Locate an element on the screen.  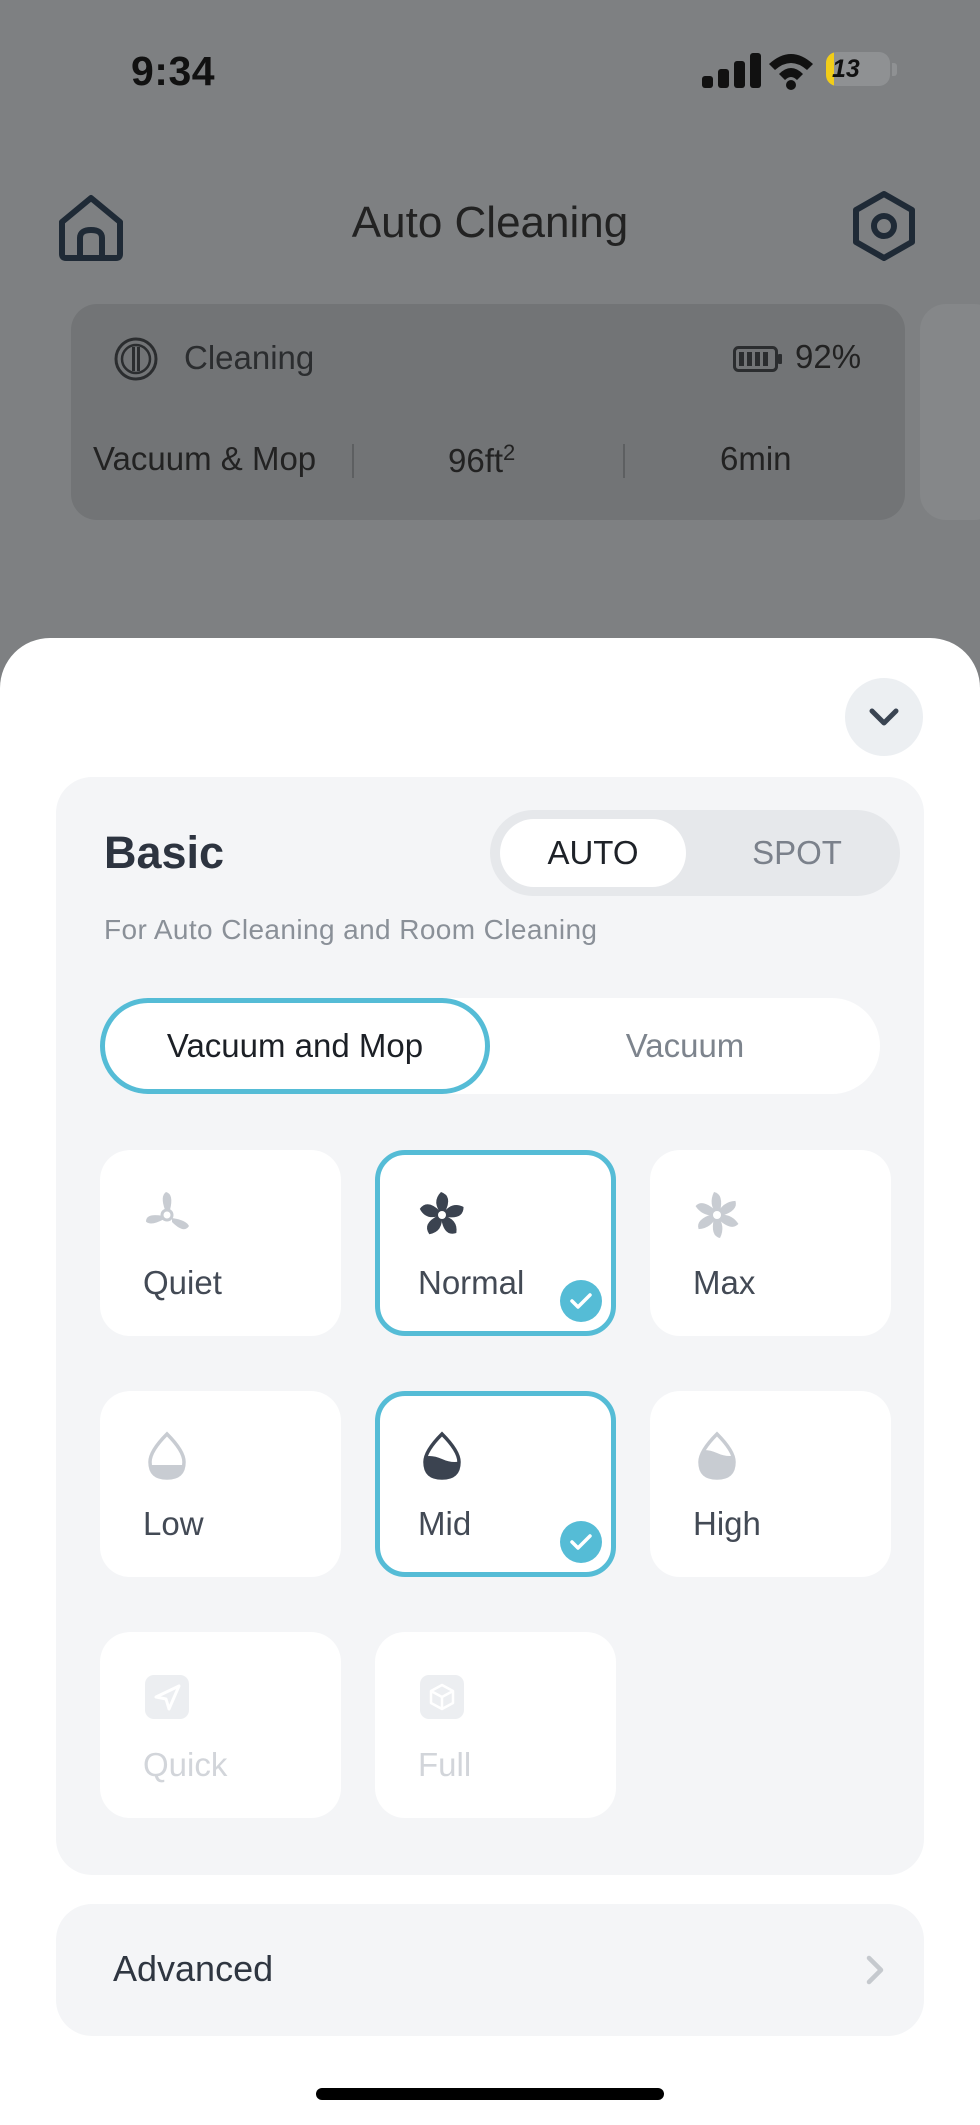
chevron-down-icon is located at coordinates (884, 717).